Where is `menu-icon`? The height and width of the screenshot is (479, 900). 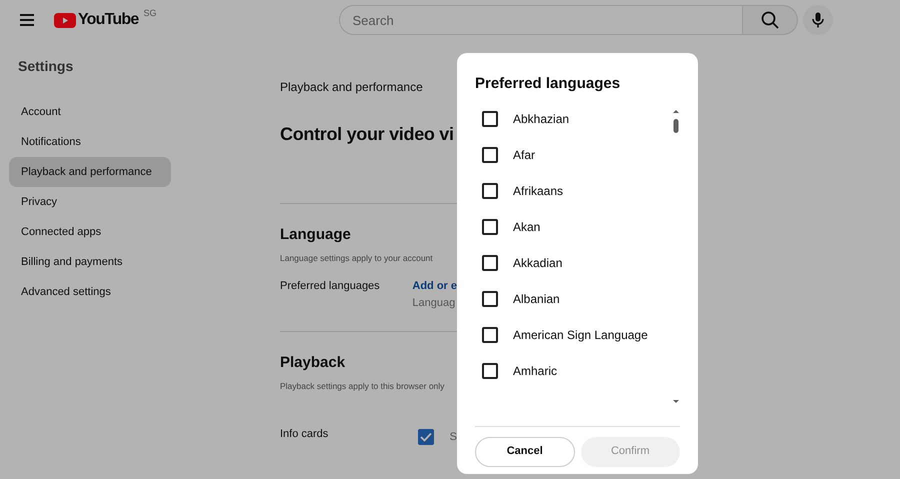
menu-icon is located at coordinates (27, 20).